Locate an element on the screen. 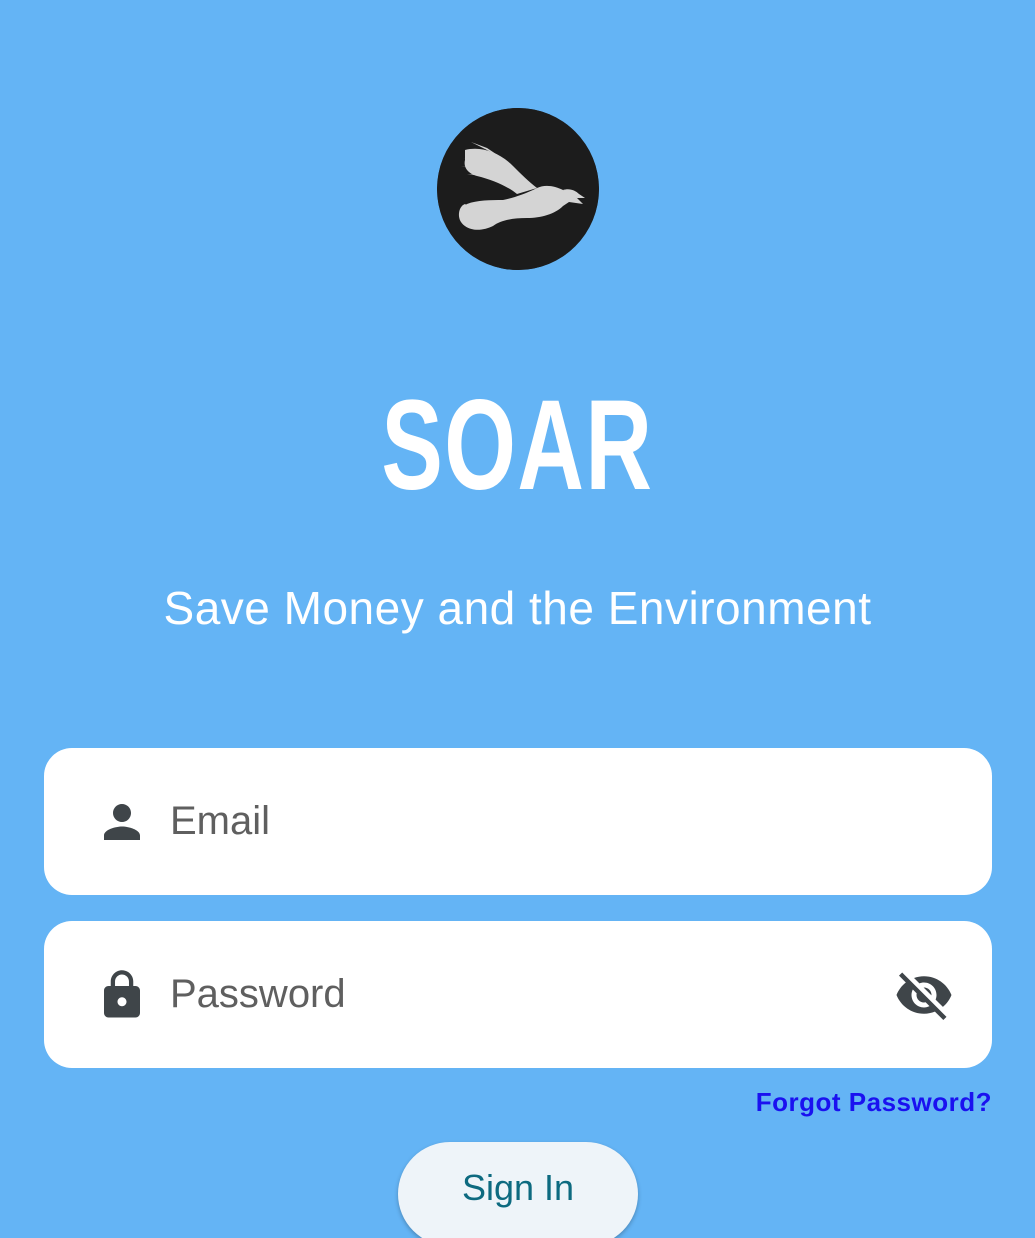 Image resolution: width=1035 pixels, height=1238 pixels. sign-in-button-label: Sign In is located at coordinates (518, 1187).